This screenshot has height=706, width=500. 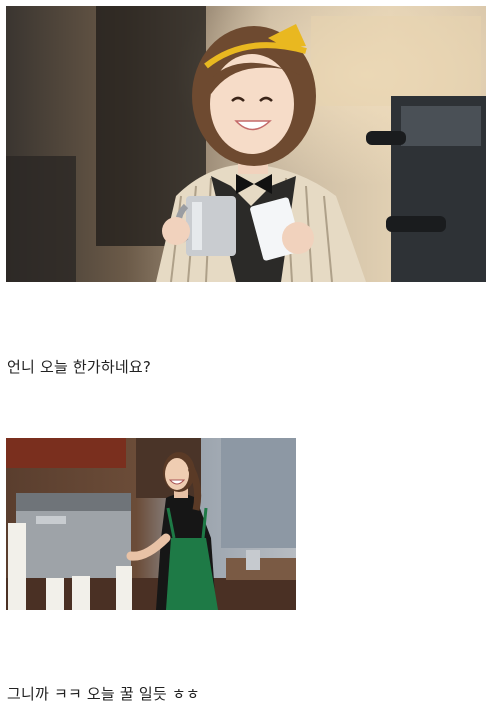 What do you see at coordinates (79, 367) in the screenshot?
I see `caption-1: 언니 오늘 한가하네요?` at bounding box center [79, 367].